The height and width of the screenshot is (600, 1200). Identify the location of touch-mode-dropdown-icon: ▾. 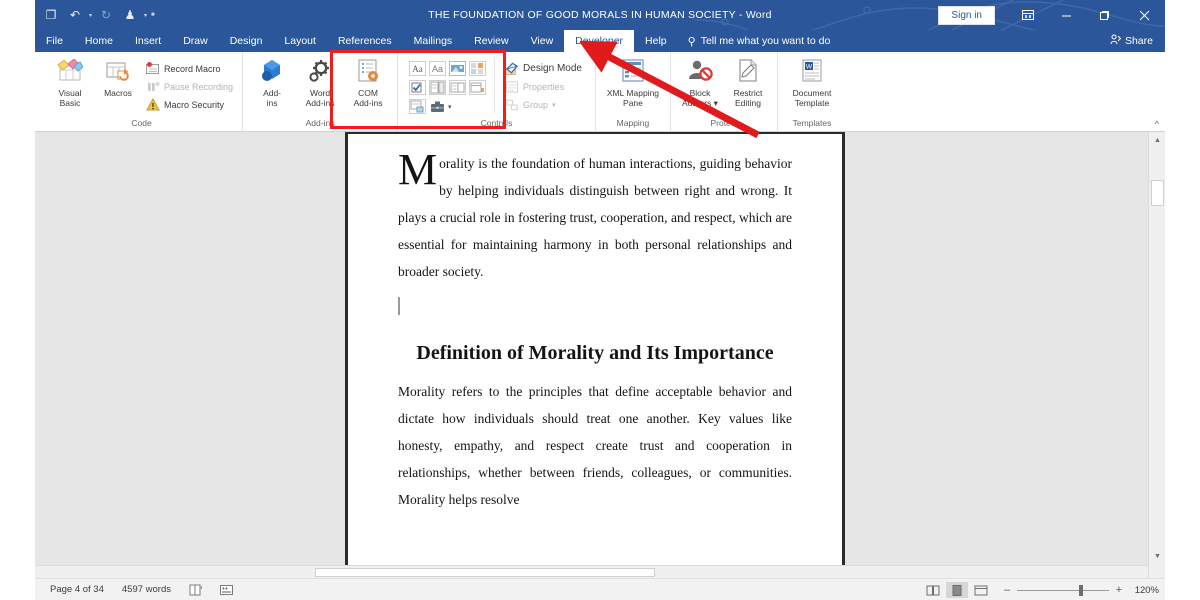
(145, 15).